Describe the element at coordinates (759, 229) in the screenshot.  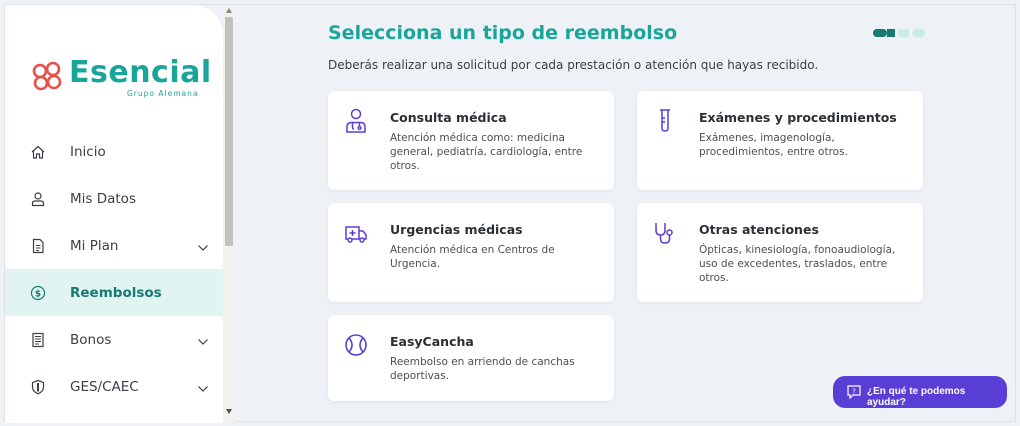
I see `card-title: Otras atenciones` at that location.